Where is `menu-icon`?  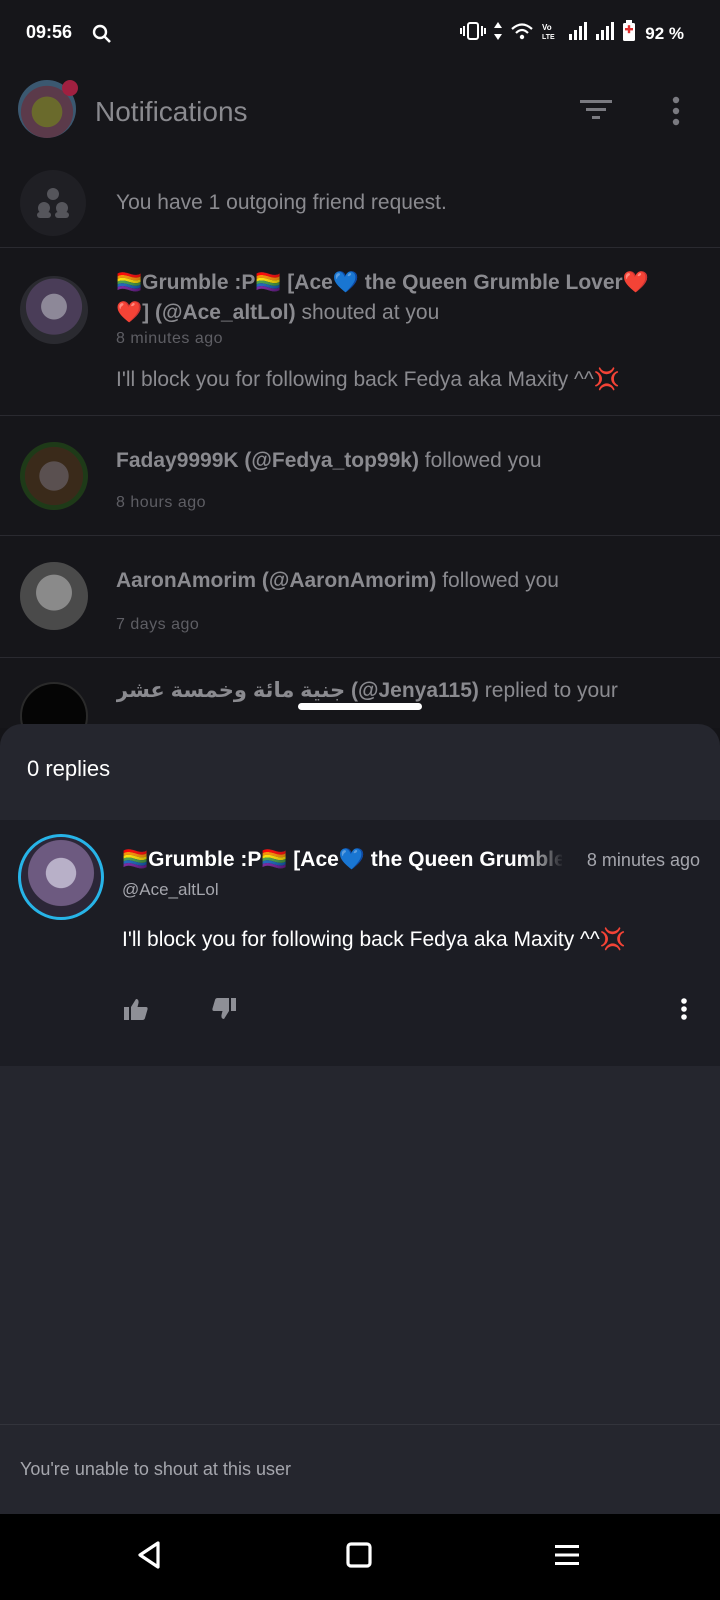 menu-icon is located at coordinates (567, 1557).